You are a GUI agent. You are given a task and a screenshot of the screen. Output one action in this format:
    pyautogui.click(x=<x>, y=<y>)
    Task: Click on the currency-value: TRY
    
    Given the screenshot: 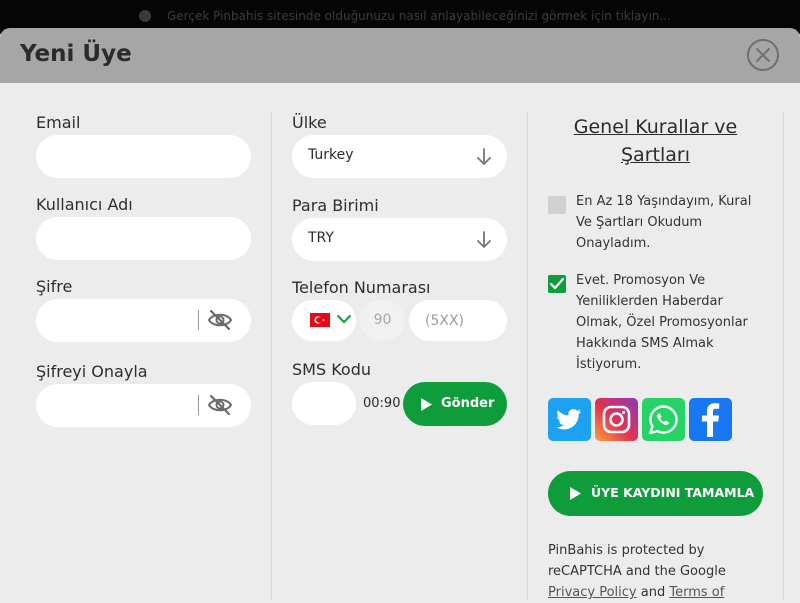 What is the action you would take?
    pyautogui.click(x=321, y=238)
    